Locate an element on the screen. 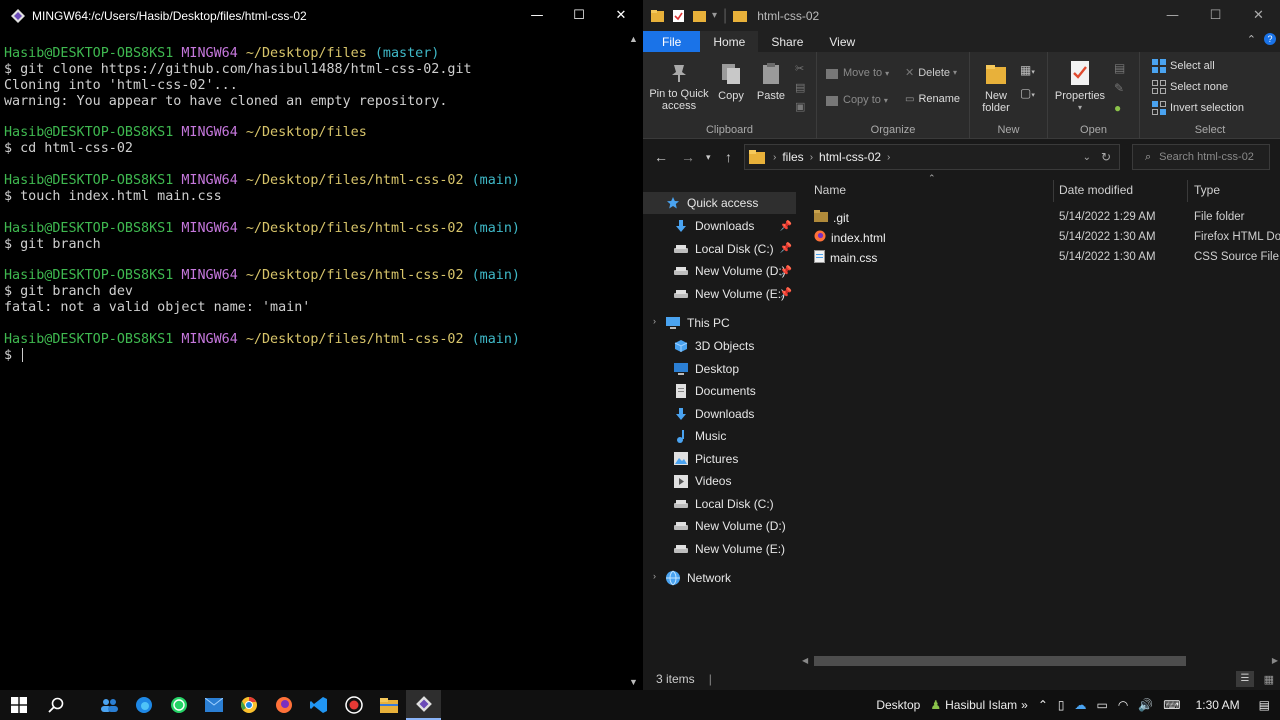  edit-icon: ✎ is located at coordinates (1119, 88).